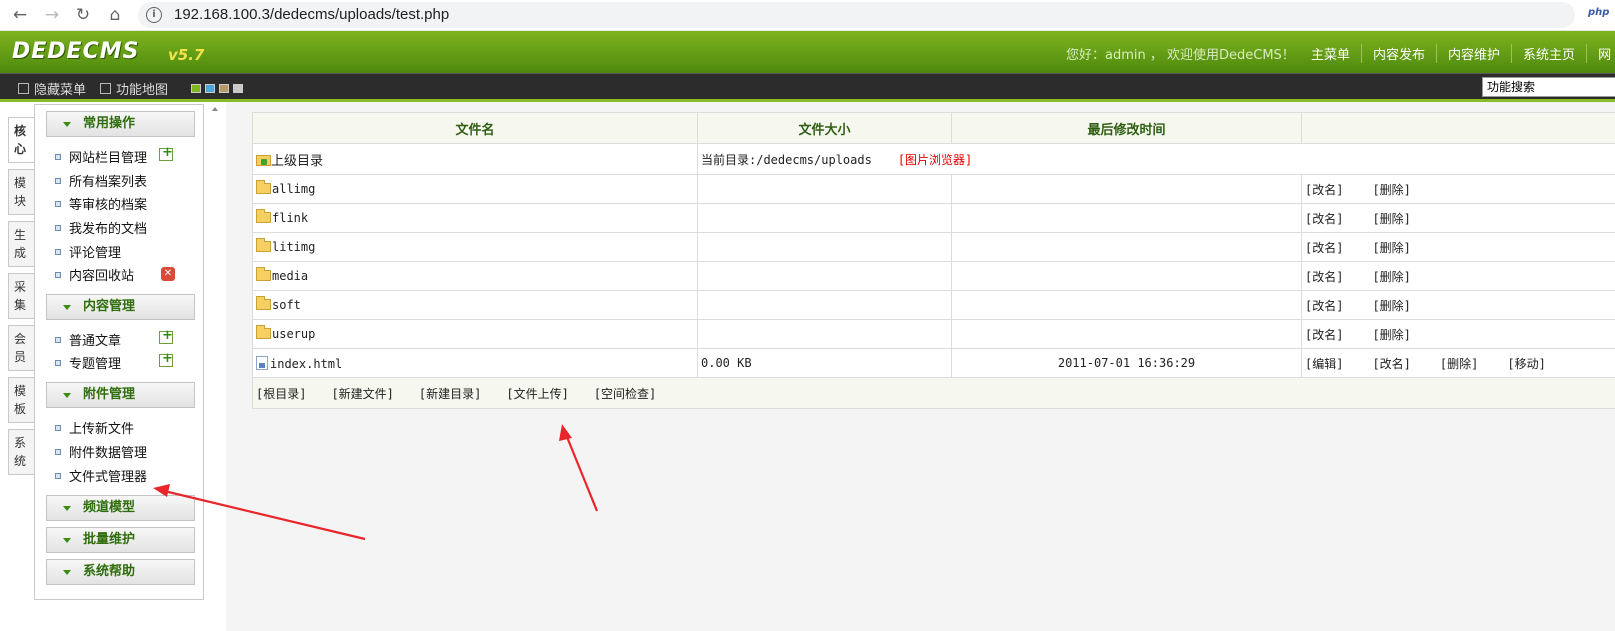 The image size is (1615, 631). I want to click on function-search-input: 功能搜索, so click(1548, 87).